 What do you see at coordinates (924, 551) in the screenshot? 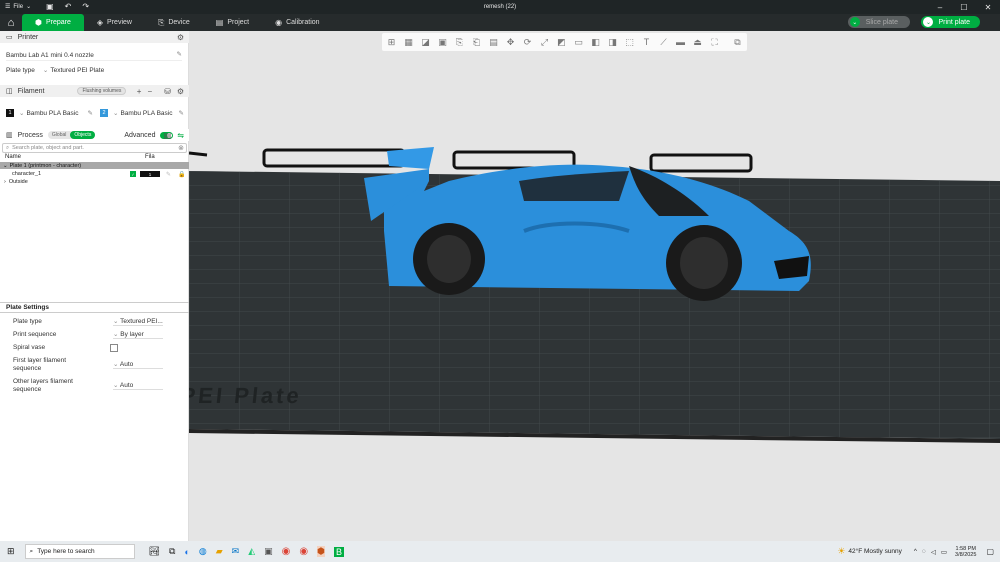
I see `network-icon: ◌` at bounding box center [924, 551].